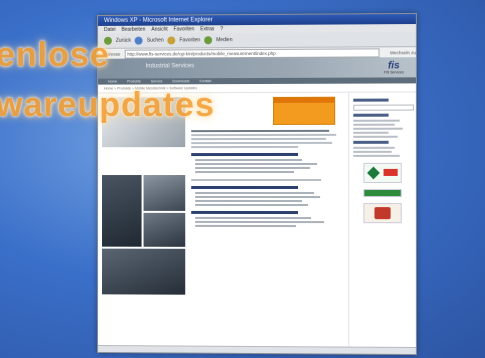  What do you see at coordinates (171, 40) in the screenshot?
I see `favorites-icon` at bounding box center [171, 40].